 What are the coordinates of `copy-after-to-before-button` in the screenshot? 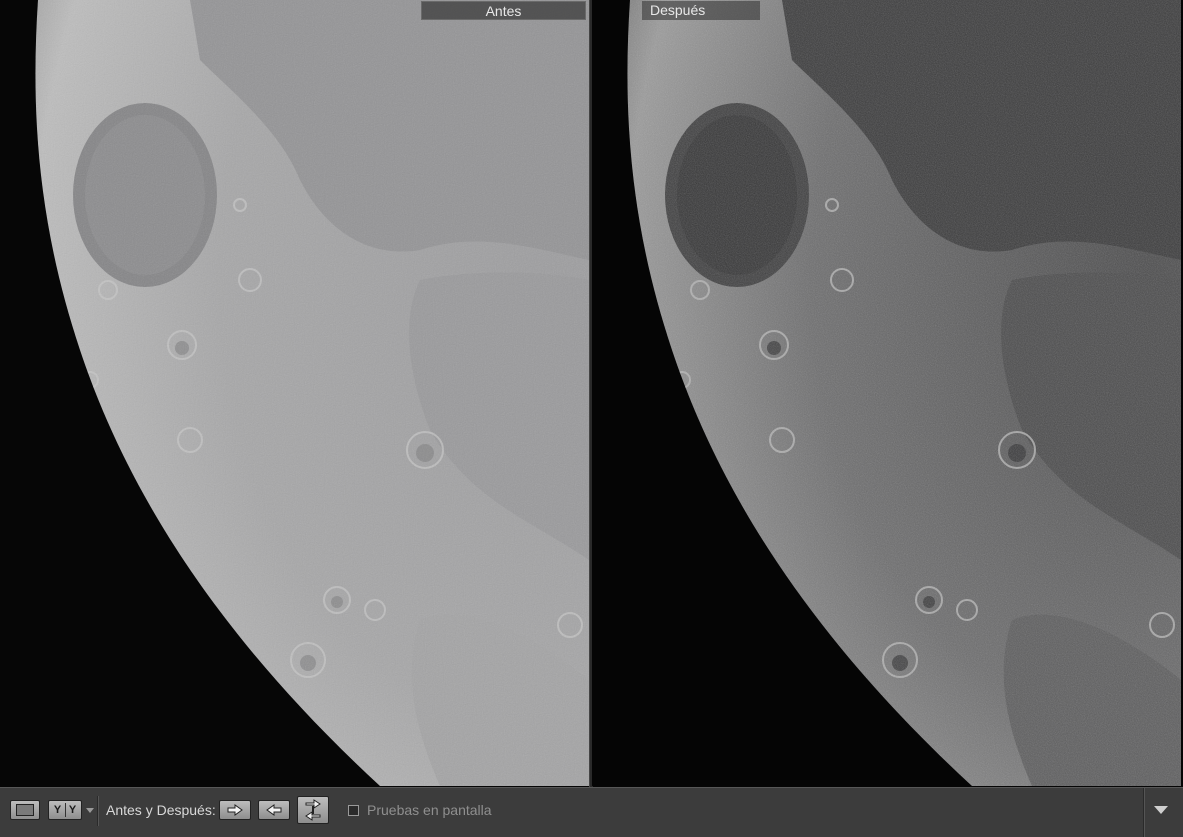 It's located at (274, 810).